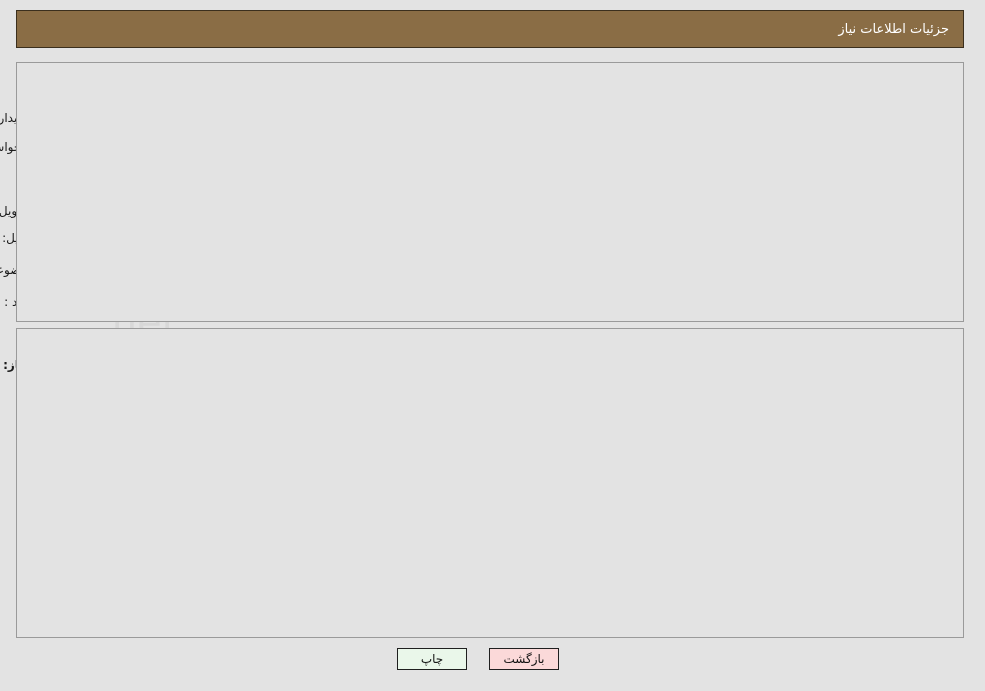 Image resolution: width=985 pixels, height=691 pixels. Describe the element at coordinates (433, 659) in the screenshot. I see `print-button: چاپ` at that location.